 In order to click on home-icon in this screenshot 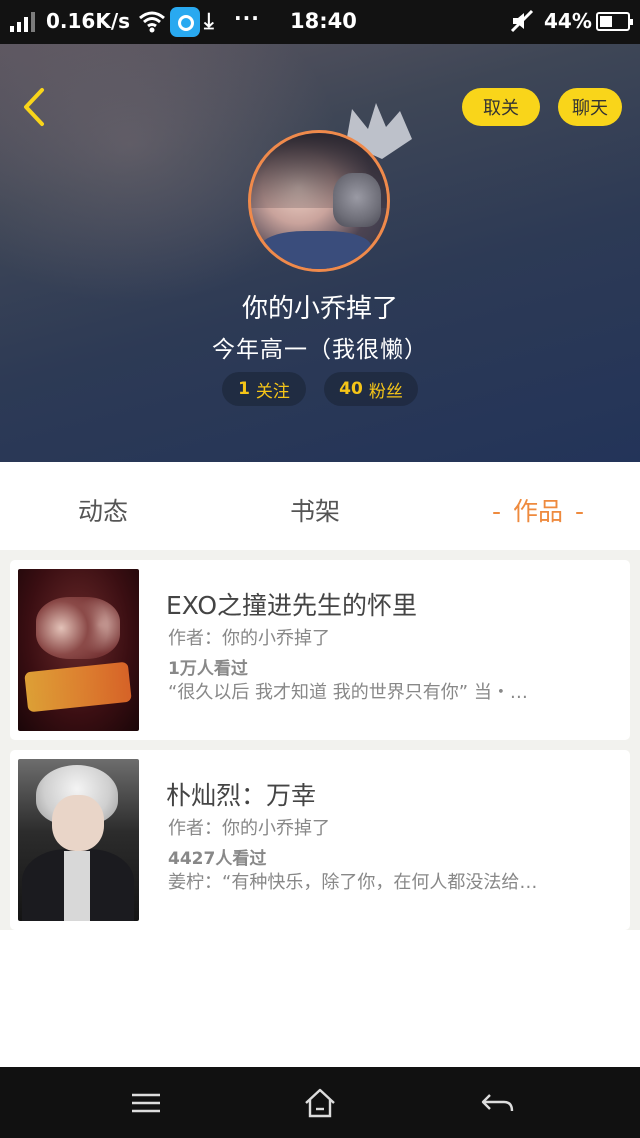, I will do `click(320, 1103)`.